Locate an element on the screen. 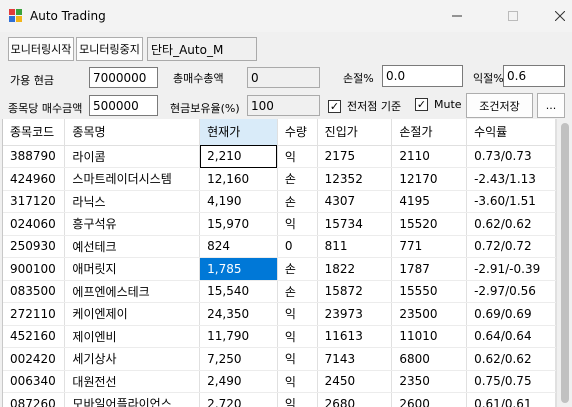  cell-stoploss: 11010 is located at coordinates (429, 336).